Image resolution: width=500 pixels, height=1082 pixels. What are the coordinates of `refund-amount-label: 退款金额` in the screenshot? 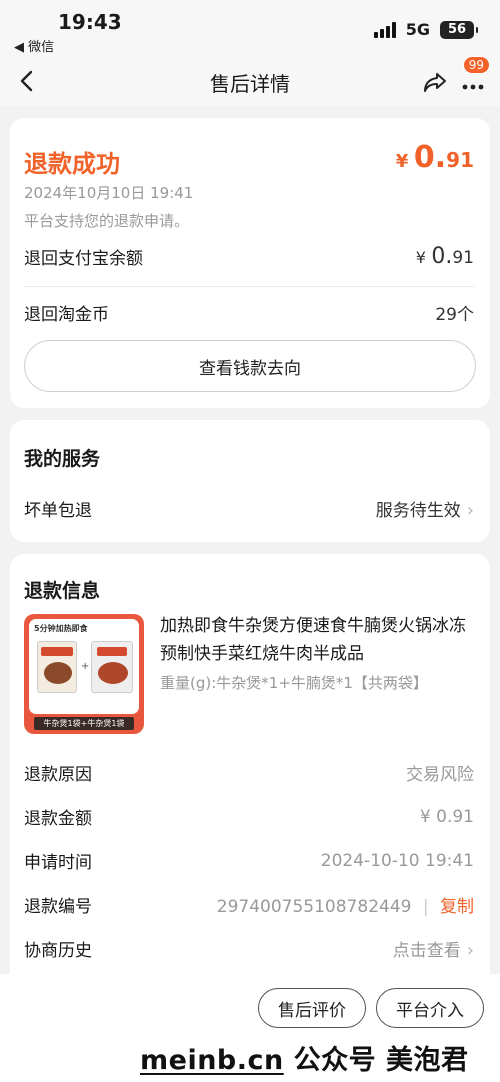 It's located at (58, 819).